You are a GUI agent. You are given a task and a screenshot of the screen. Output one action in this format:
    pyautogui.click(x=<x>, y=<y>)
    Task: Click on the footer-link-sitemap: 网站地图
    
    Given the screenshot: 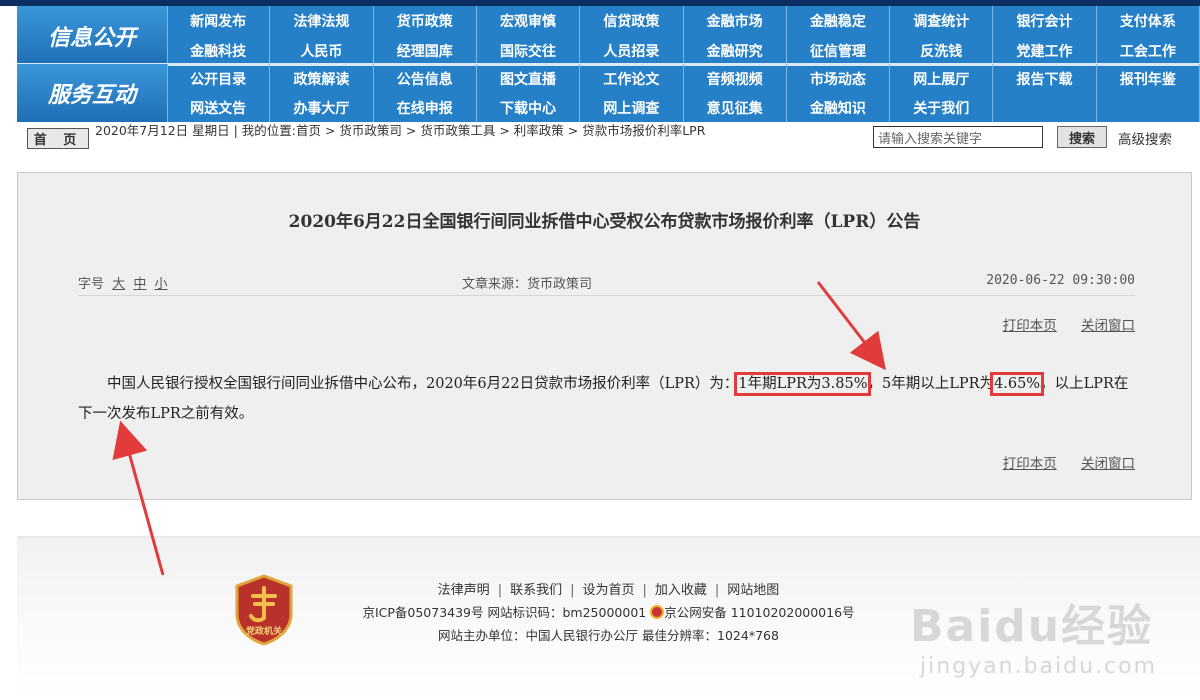 What is the action you would take?
    pyautogui.click(x=753, y=590)
    